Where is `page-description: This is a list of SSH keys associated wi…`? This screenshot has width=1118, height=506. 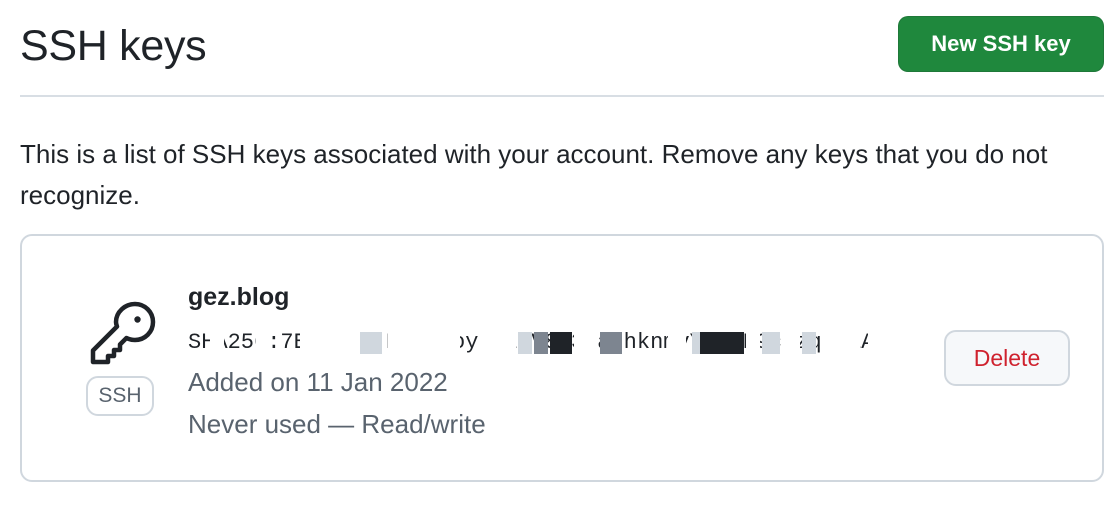 page-description: This is a list of SSH keys associated wi… is located at coordinates (534, 174).